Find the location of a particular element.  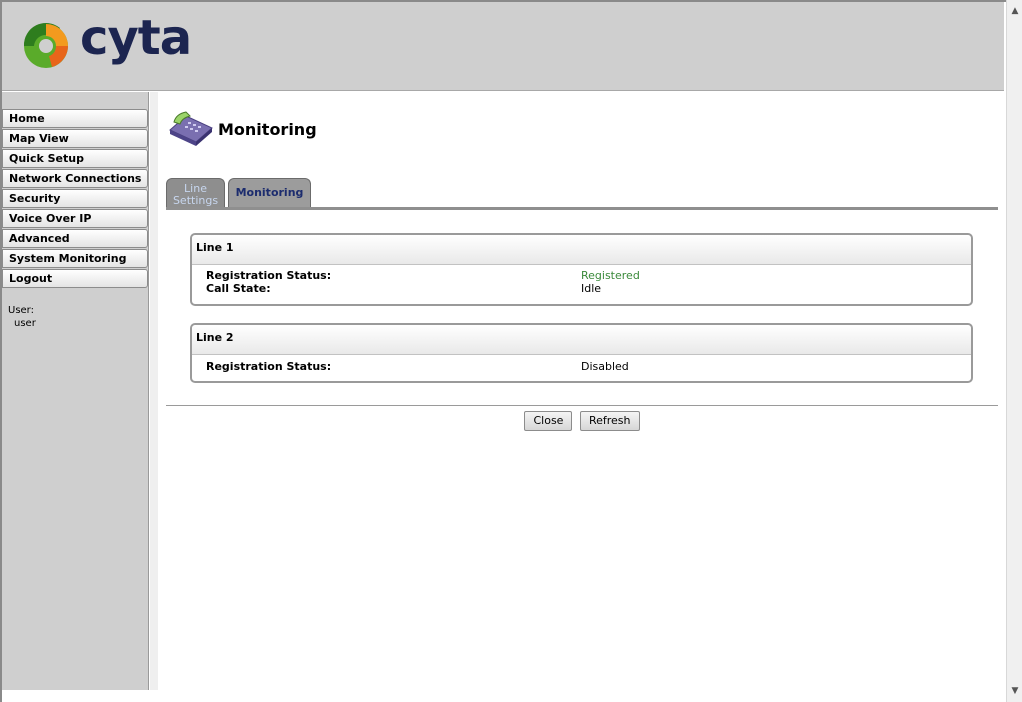

phone-icon is located at coordinates (191, 128).